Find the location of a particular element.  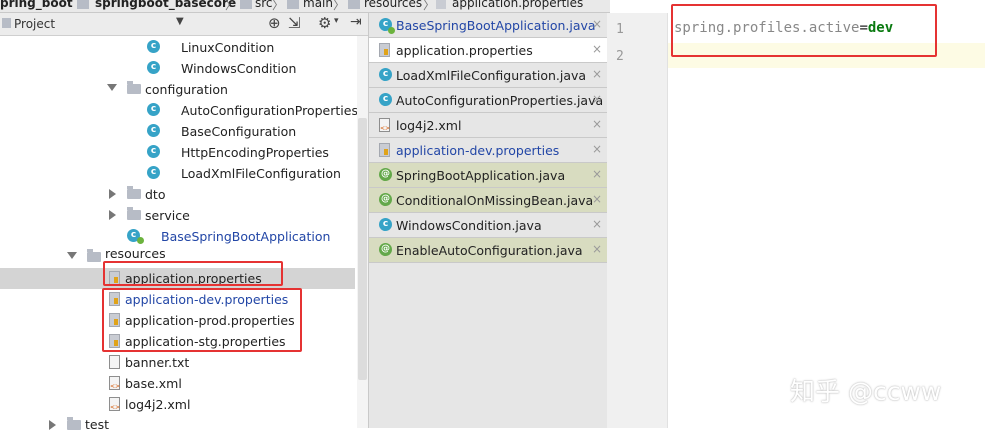

tab-application-properties: application.properties × is located at coordinates (488, 50).